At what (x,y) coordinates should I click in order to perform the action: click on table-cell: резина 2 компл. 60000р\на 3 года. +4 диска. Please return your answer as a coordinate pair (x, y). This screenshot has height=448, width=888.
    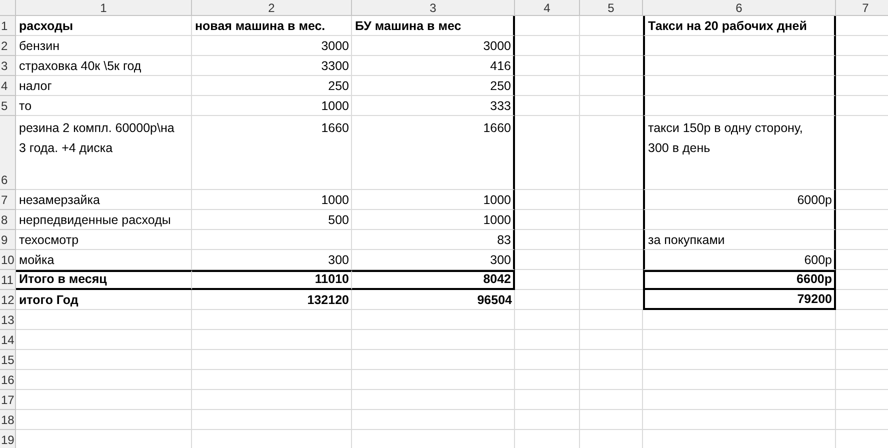
    Looking at the image, I should click on (104, 153).